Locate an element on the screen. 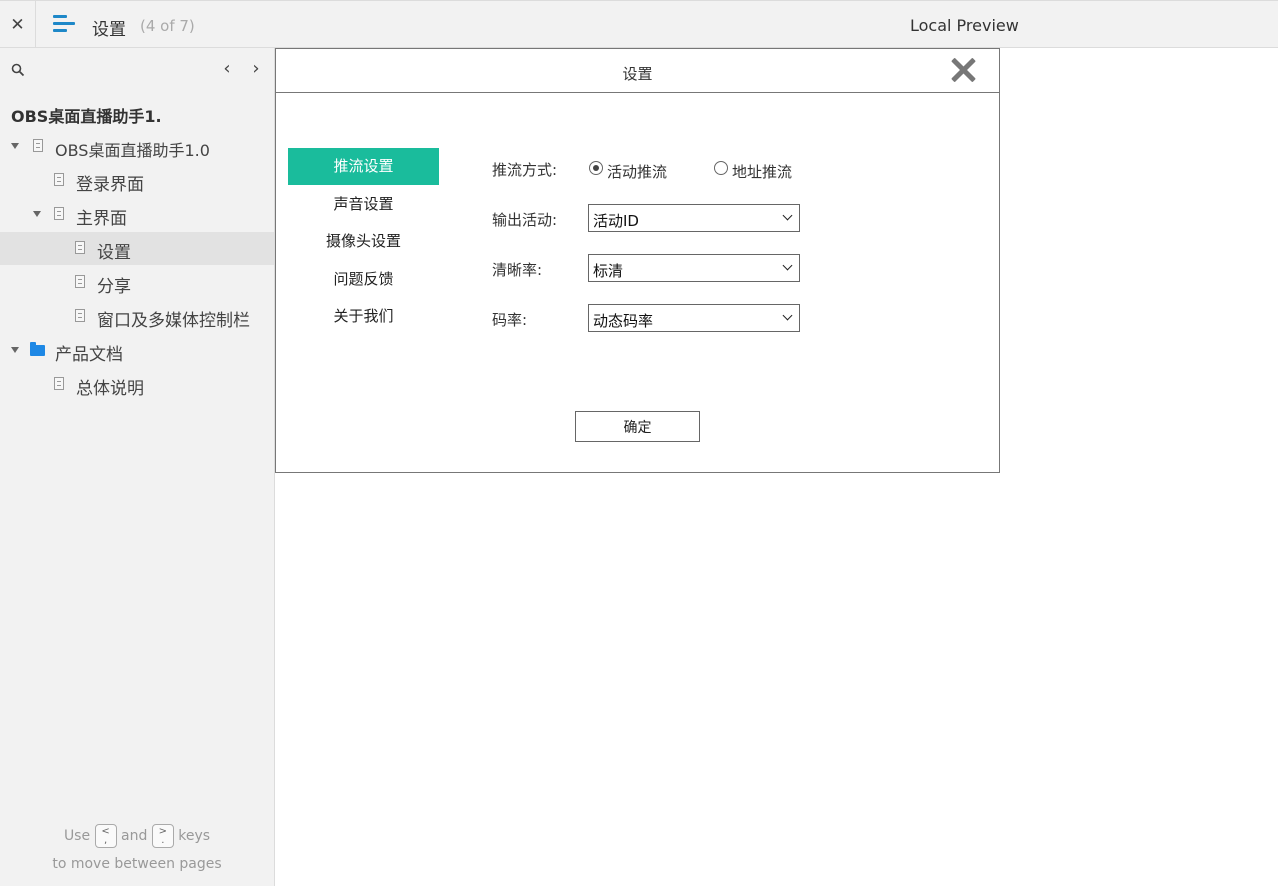 The width and height of the screenshot is (1278, 886). page-title: 设置 is located at coordinates (109, 30).